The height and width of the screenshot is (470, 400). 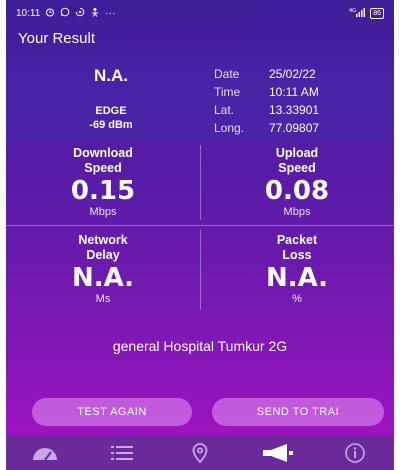 I want to click on metric-unit: Ms, so click(x=103, y=299).